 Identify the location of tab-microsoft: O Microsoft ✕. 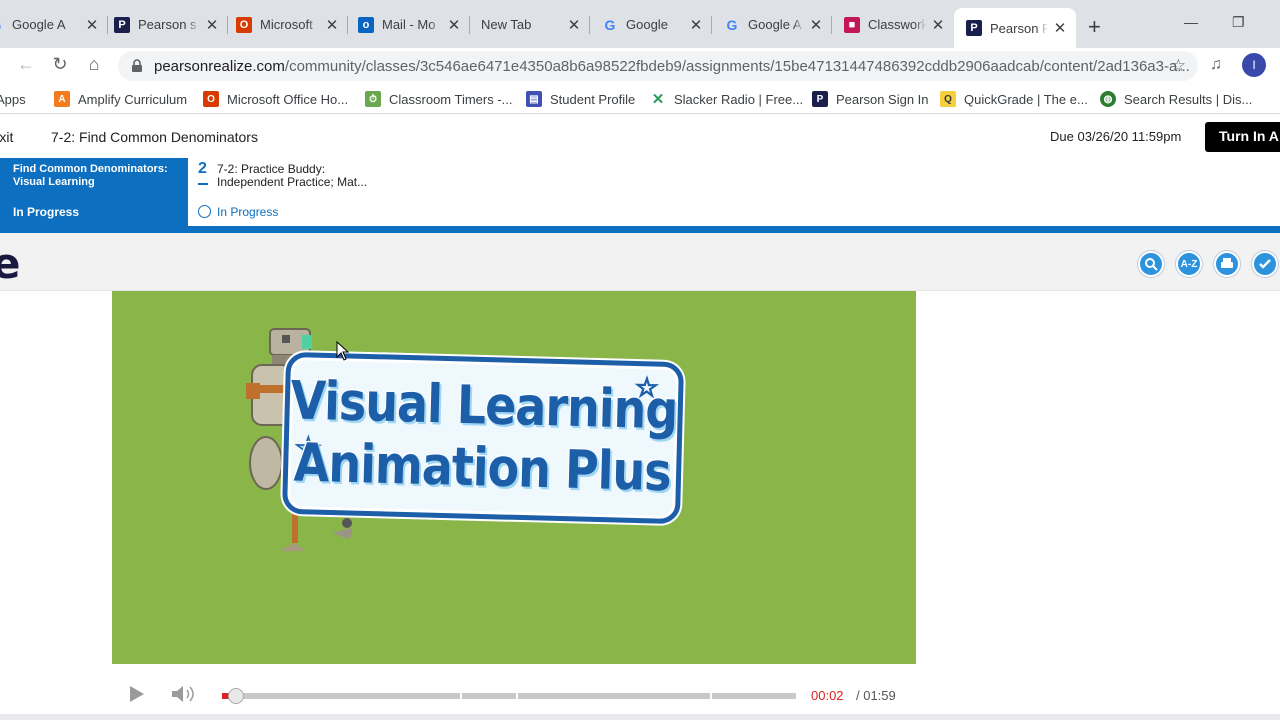
(288, 24).